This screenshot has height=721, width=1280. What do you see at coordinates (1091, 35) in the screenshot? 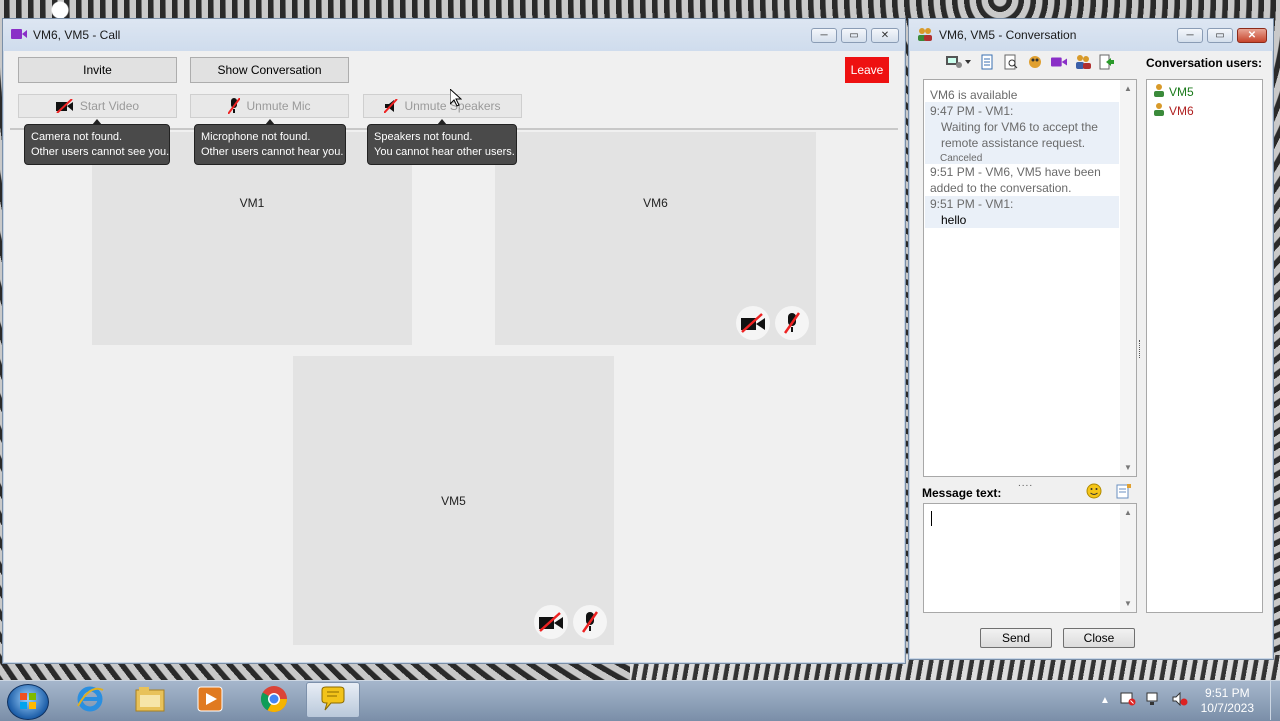
I see `conversation-window-titlebar: VM6, VM5 - Conversation ─ ▭ ✕` at bounding box center [1091, 35].